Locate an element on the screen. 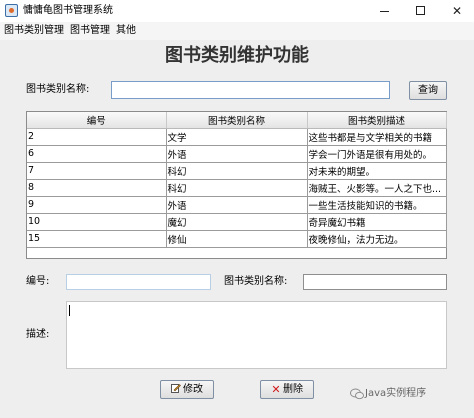 Image resolution: width=474 pixels, height=418 pixels. cell-name: 魔幻 is located at coordinates (237, 222).